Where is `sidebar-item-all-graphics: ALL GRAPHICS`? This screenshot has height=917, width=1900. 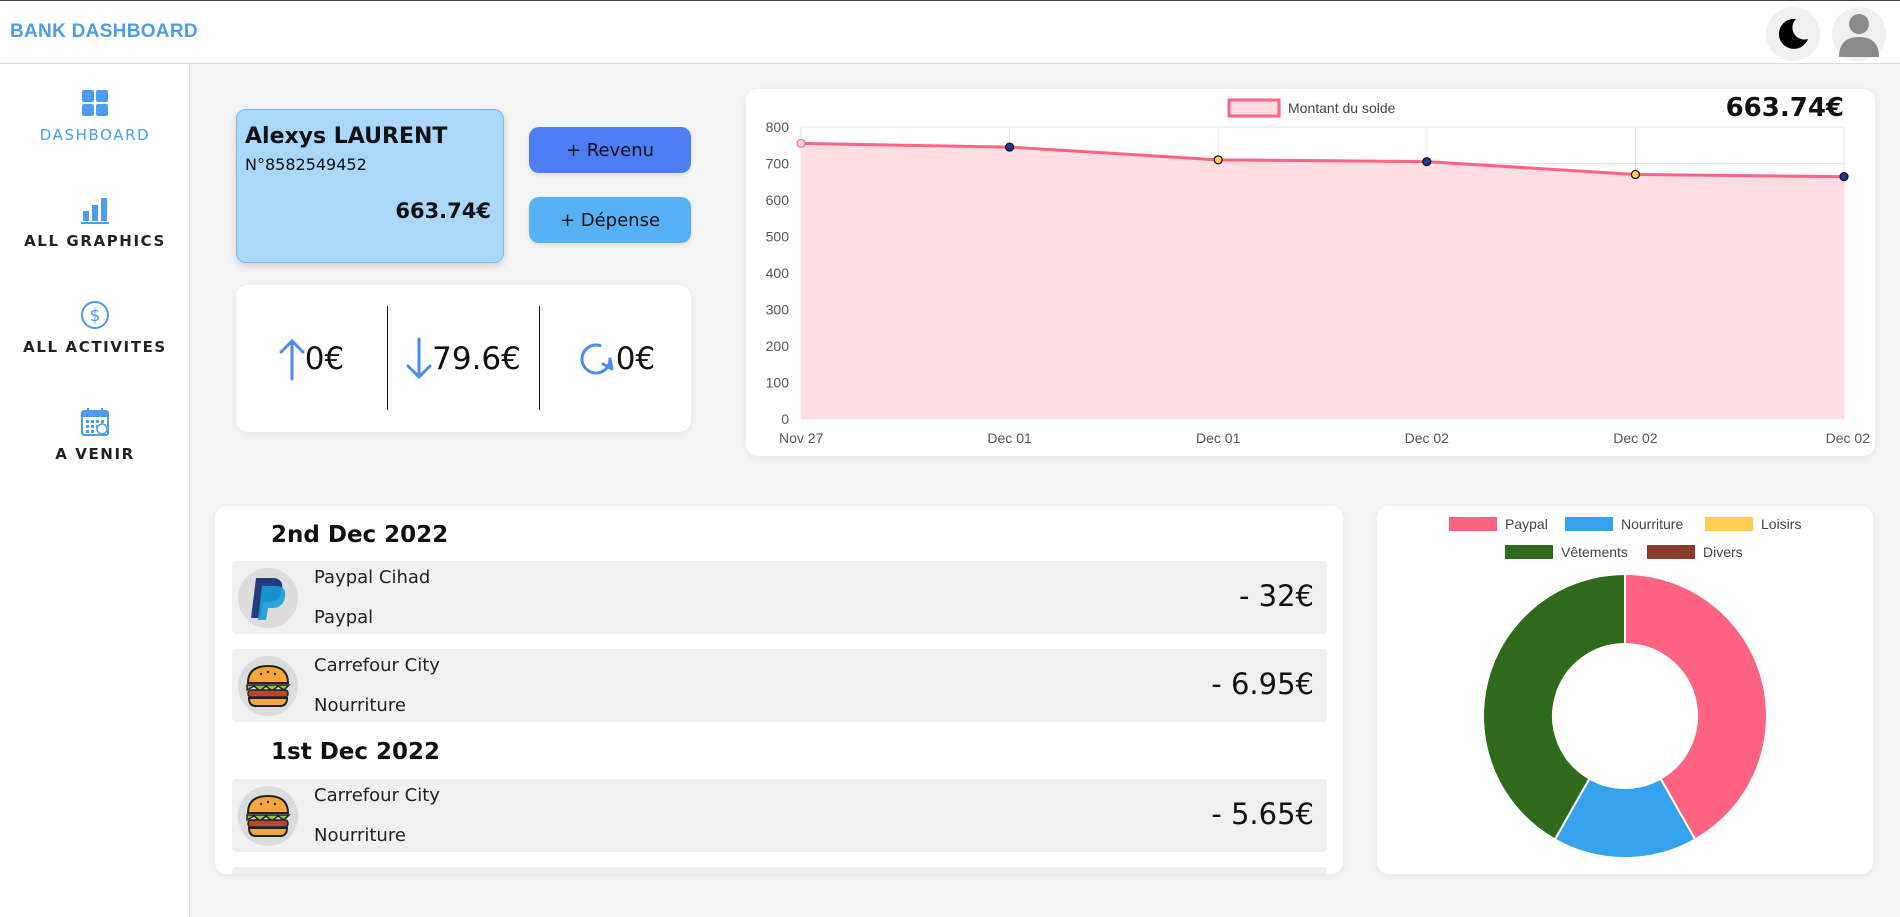
sidebar-item-all-graphics: ALL GRAPHICS is located at coordinates (95, 222).